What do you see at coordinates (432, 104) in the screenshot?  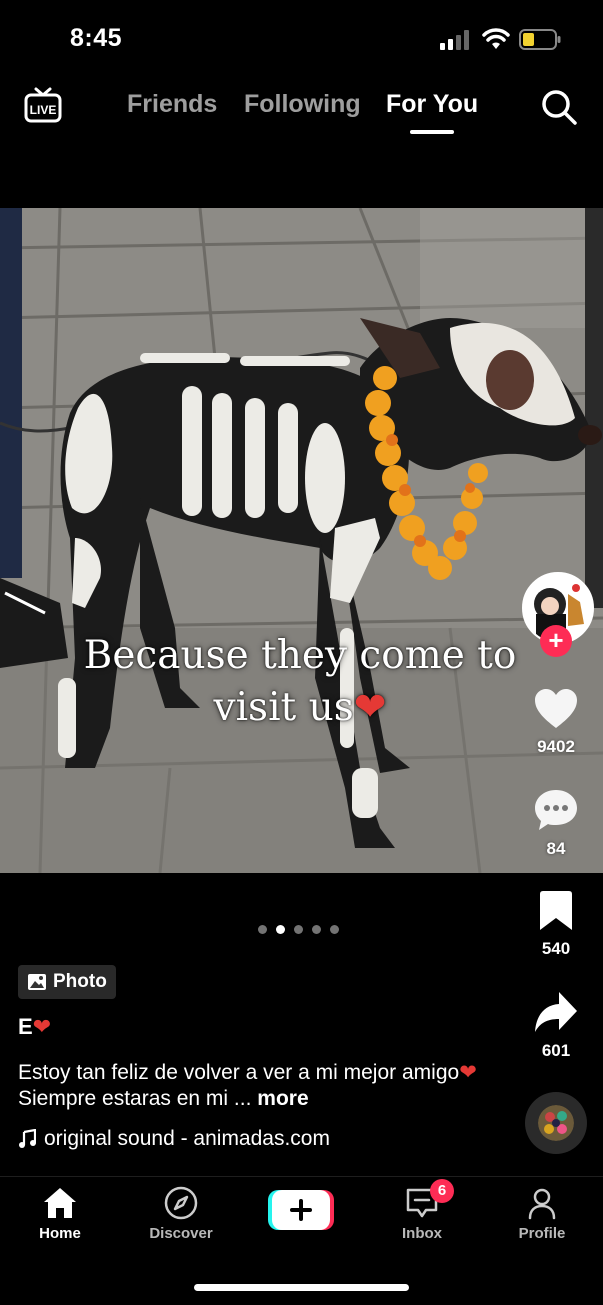 I see `tab-for-you: For You` at bounding box center [432, 104].